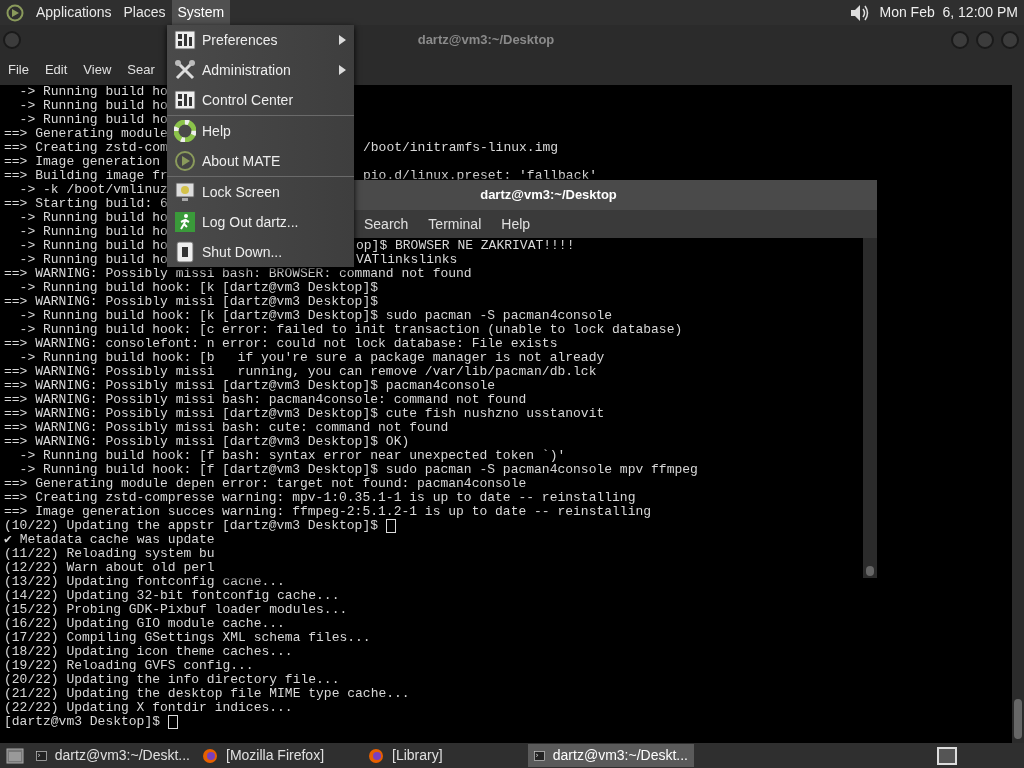 This screenshot has height=768, width=1024. Describe the element at coordinates (18, 70) in the screenshot. I see `menu-item: File` at that location.